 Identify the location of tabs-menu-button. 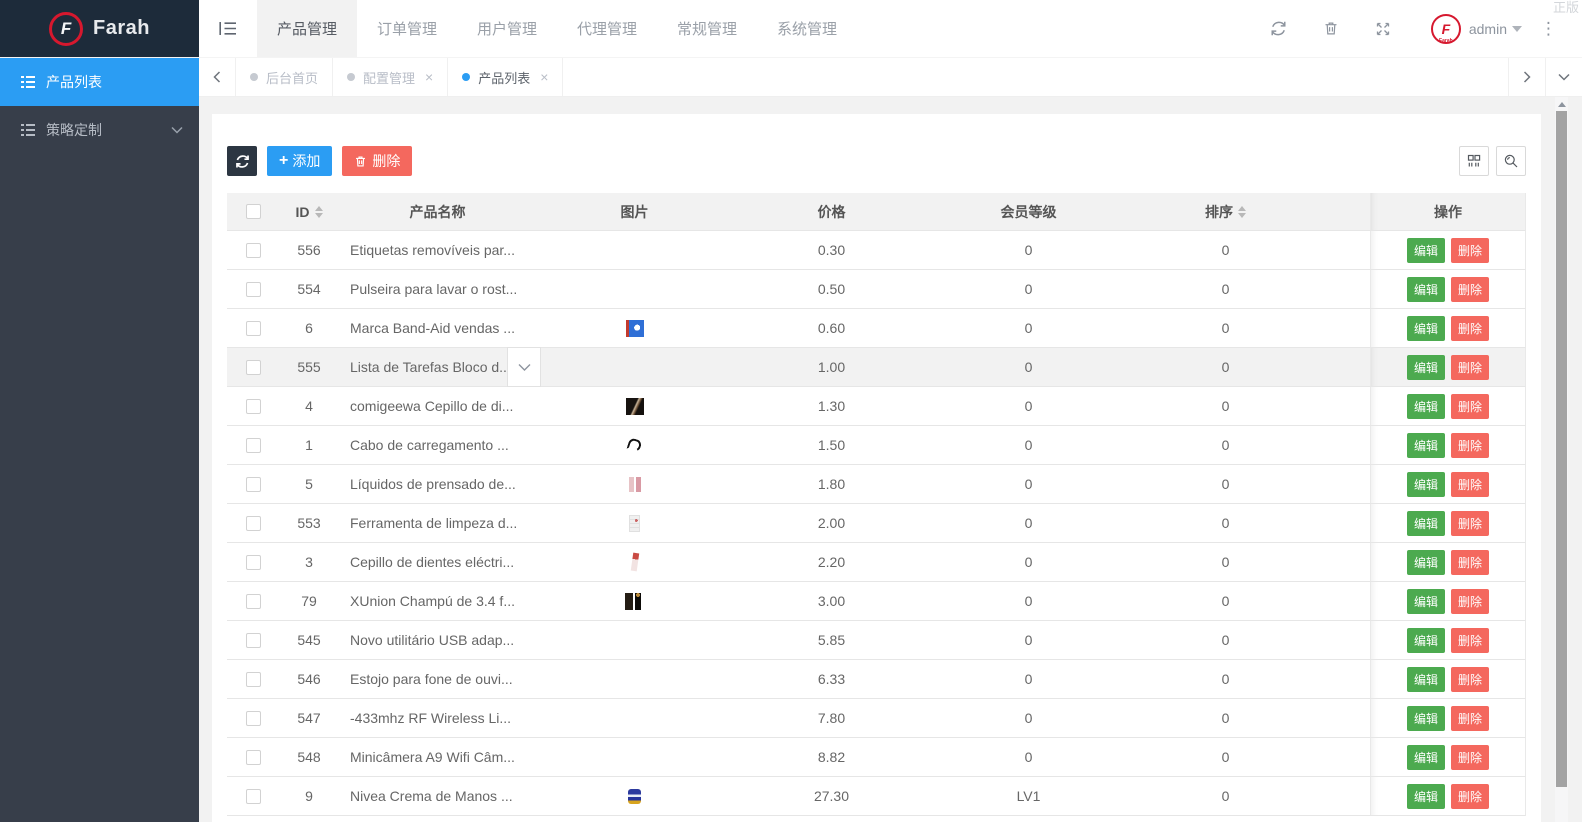
(1563, 77).